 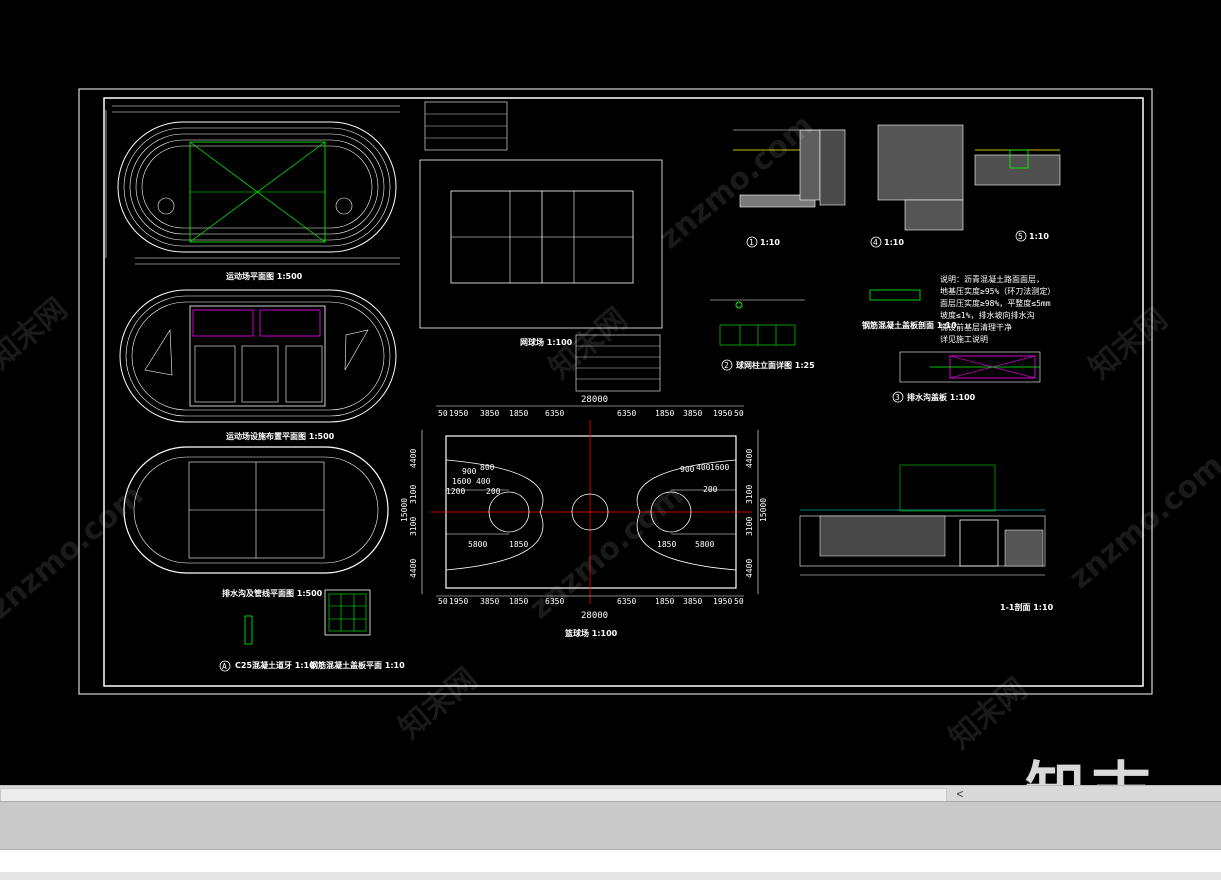 I want to click on note-3: 面层压实度≥98%，平整度≤5mm, so click(x=995, y=303).